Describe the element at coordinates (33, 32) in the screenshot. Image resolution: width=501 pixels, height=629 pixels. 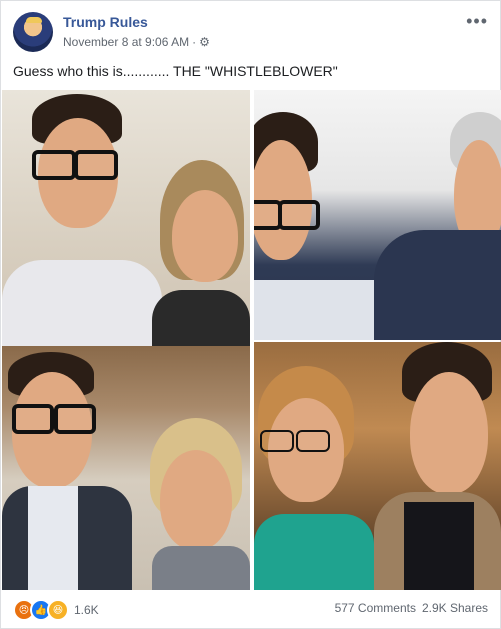
I see `avatar` at that location.